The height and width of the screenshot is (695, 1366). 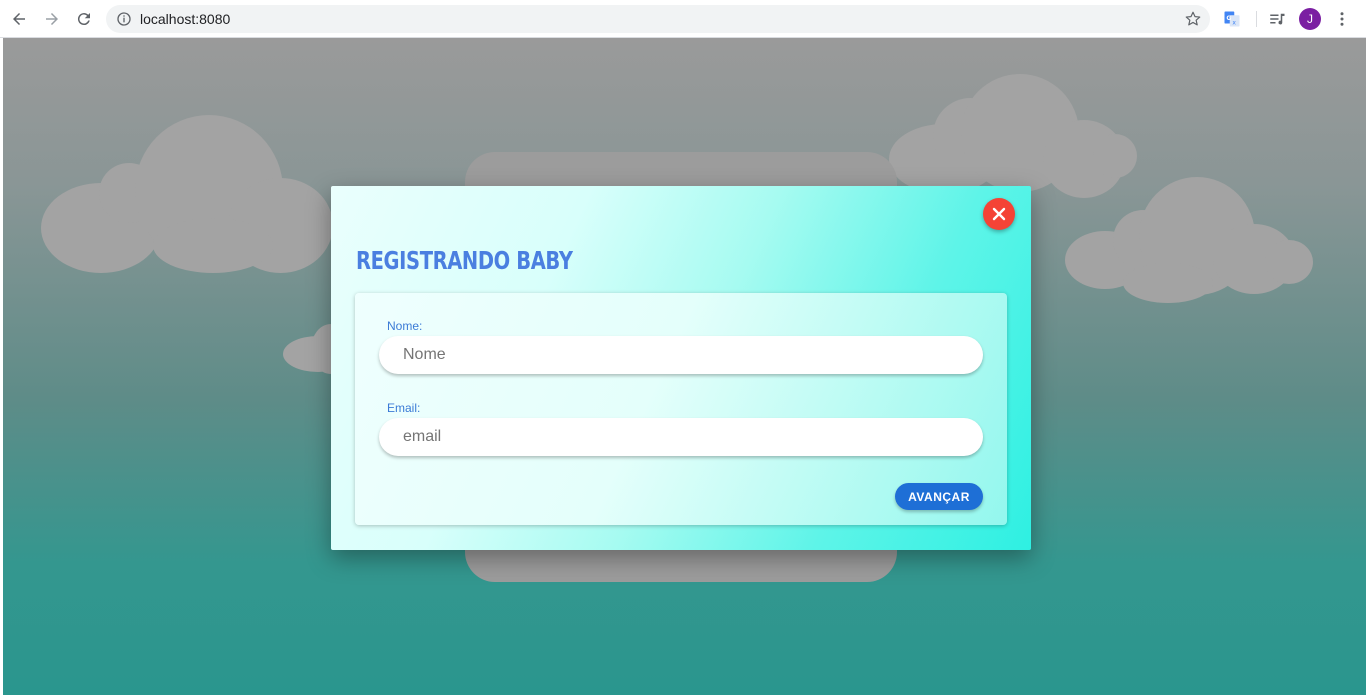 I want to click on info-icon, so click(x=124, y=19).